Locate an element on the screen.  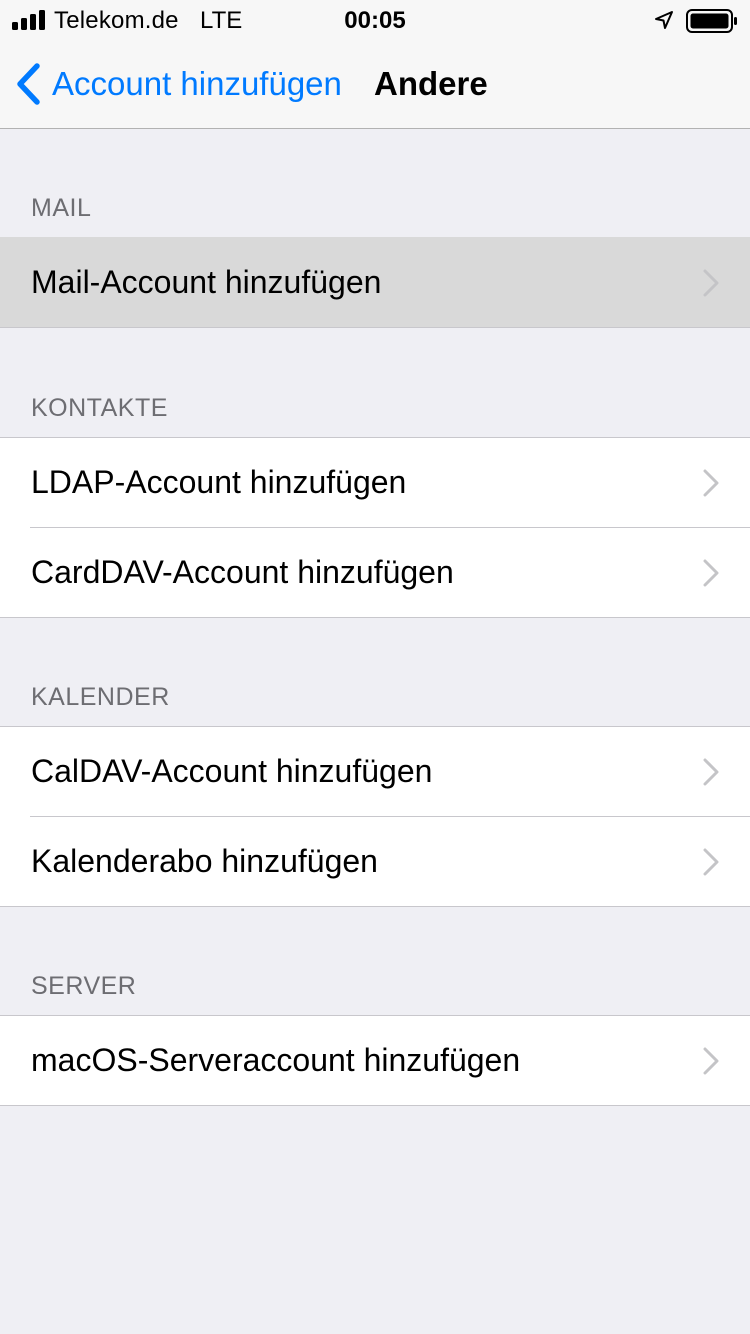
row-add-ldap-account: LDAP-Account hinzufügen is located at coordinates (375, 482).